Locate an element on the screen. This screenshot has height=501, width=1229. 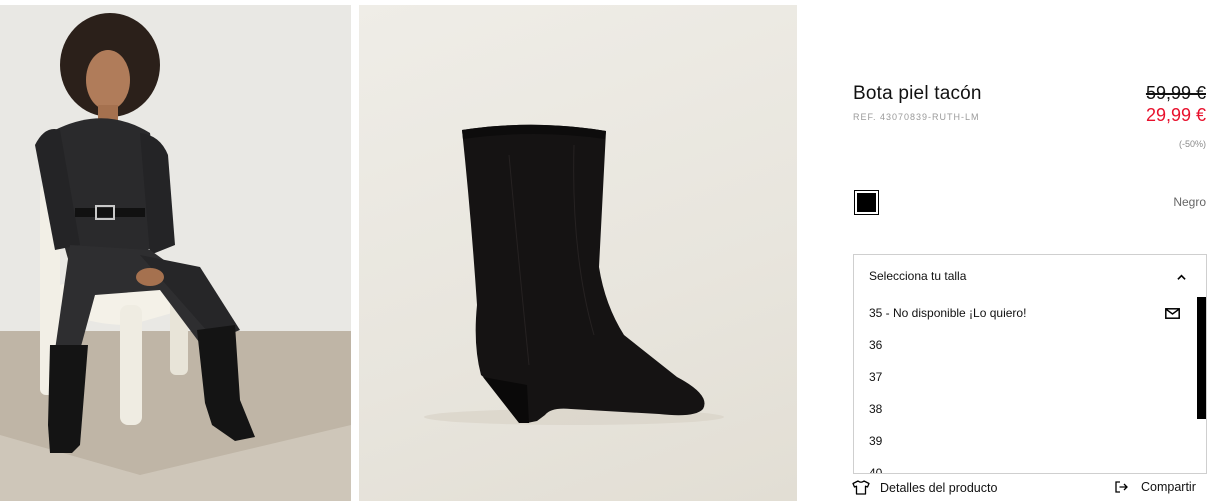
color-swatch-black is located at coordinates (866, 202).